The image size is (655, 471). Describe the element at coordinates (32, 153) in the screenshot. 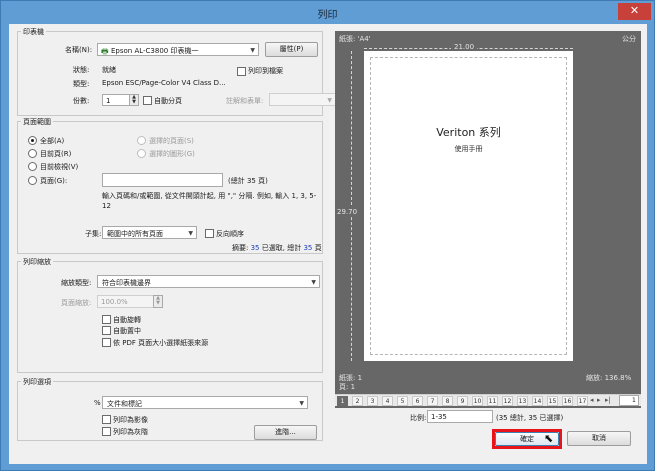

I see `current-page-radio` at that location.